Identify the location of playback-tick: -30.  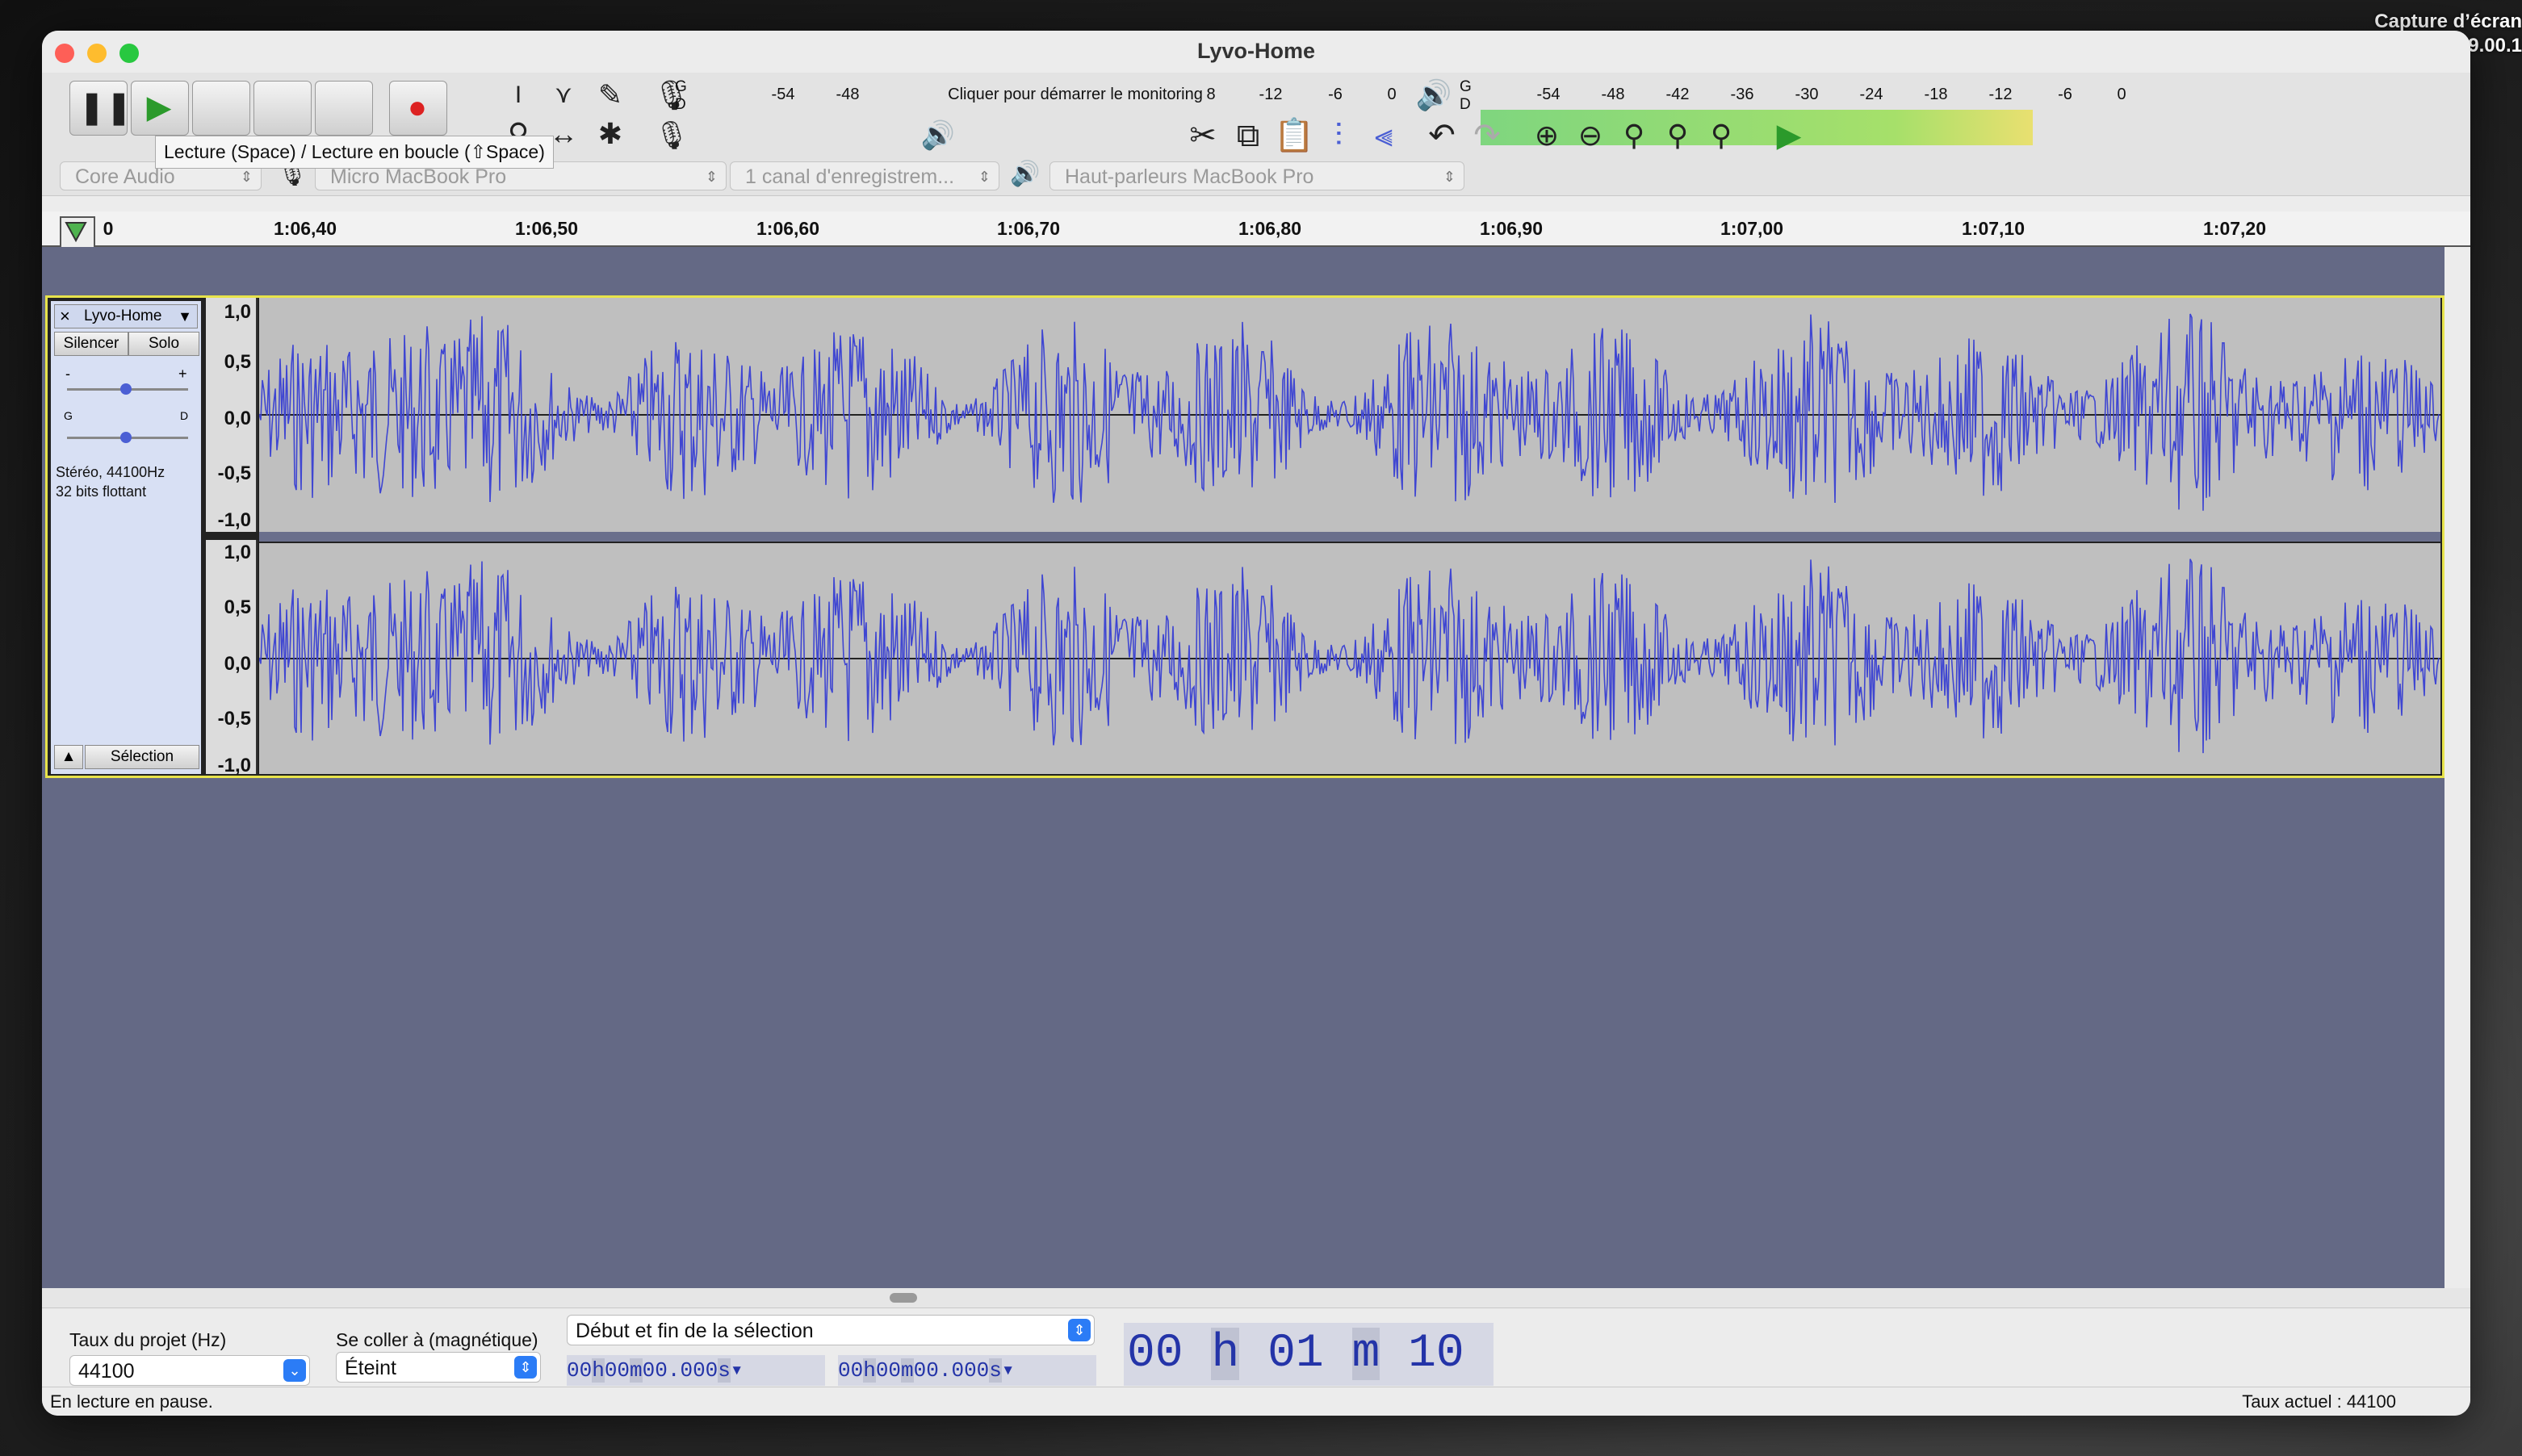
(1807, 95).